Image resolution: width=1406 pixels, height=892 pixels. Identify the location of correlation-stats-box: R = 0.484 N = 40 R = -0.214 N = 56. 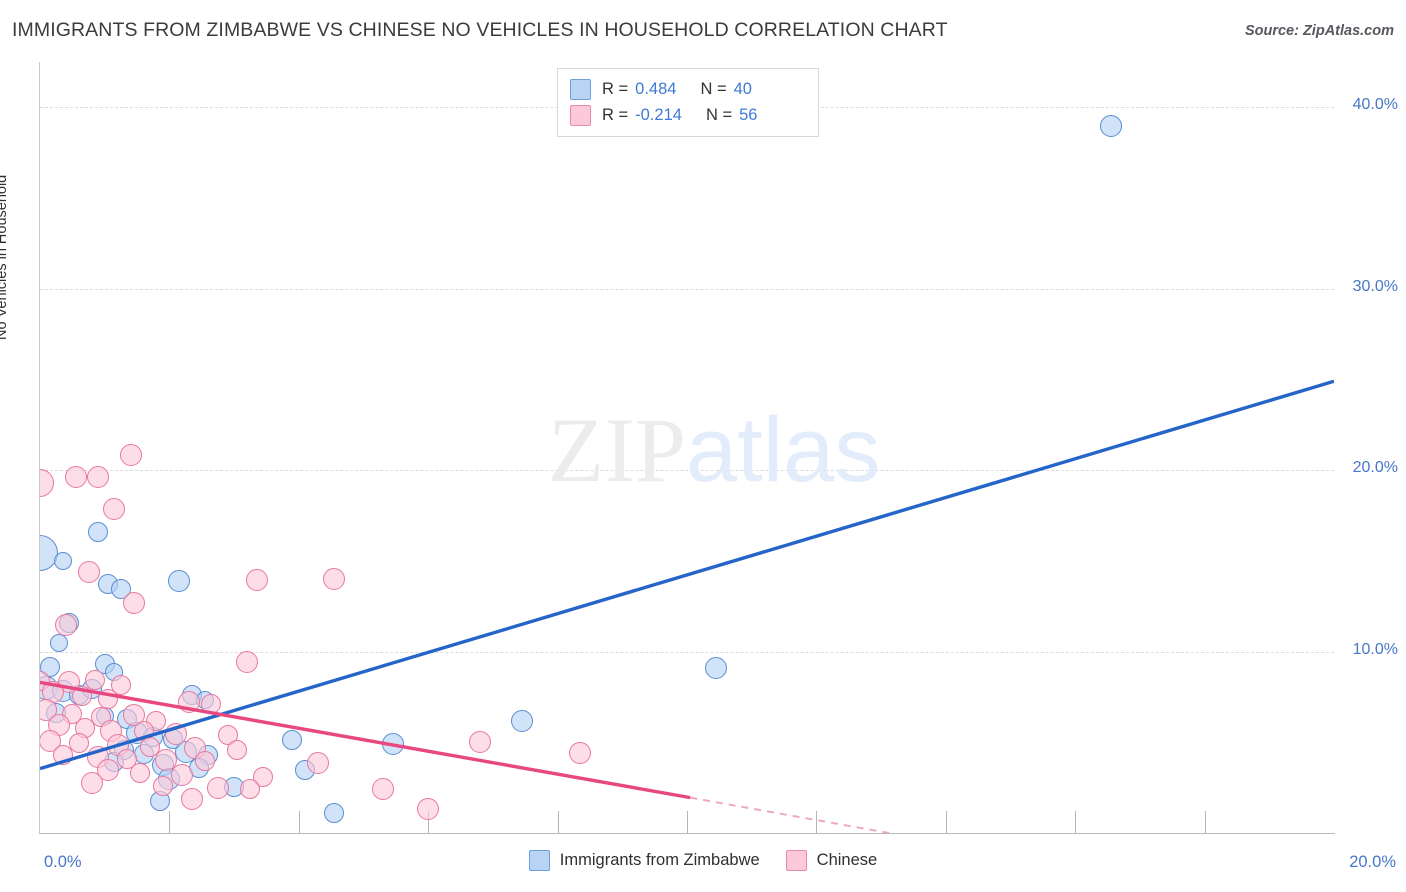
(688, 102).